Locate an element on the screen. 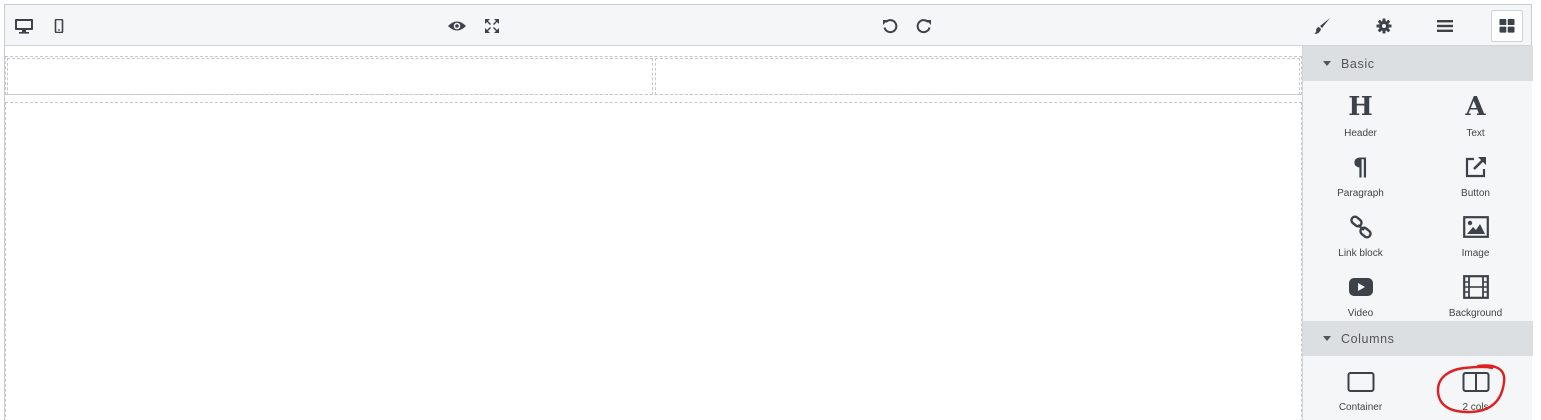 The height and width of the screenshot is (420, 1541). canvas-cell-left is located at coordinates (330, 76).